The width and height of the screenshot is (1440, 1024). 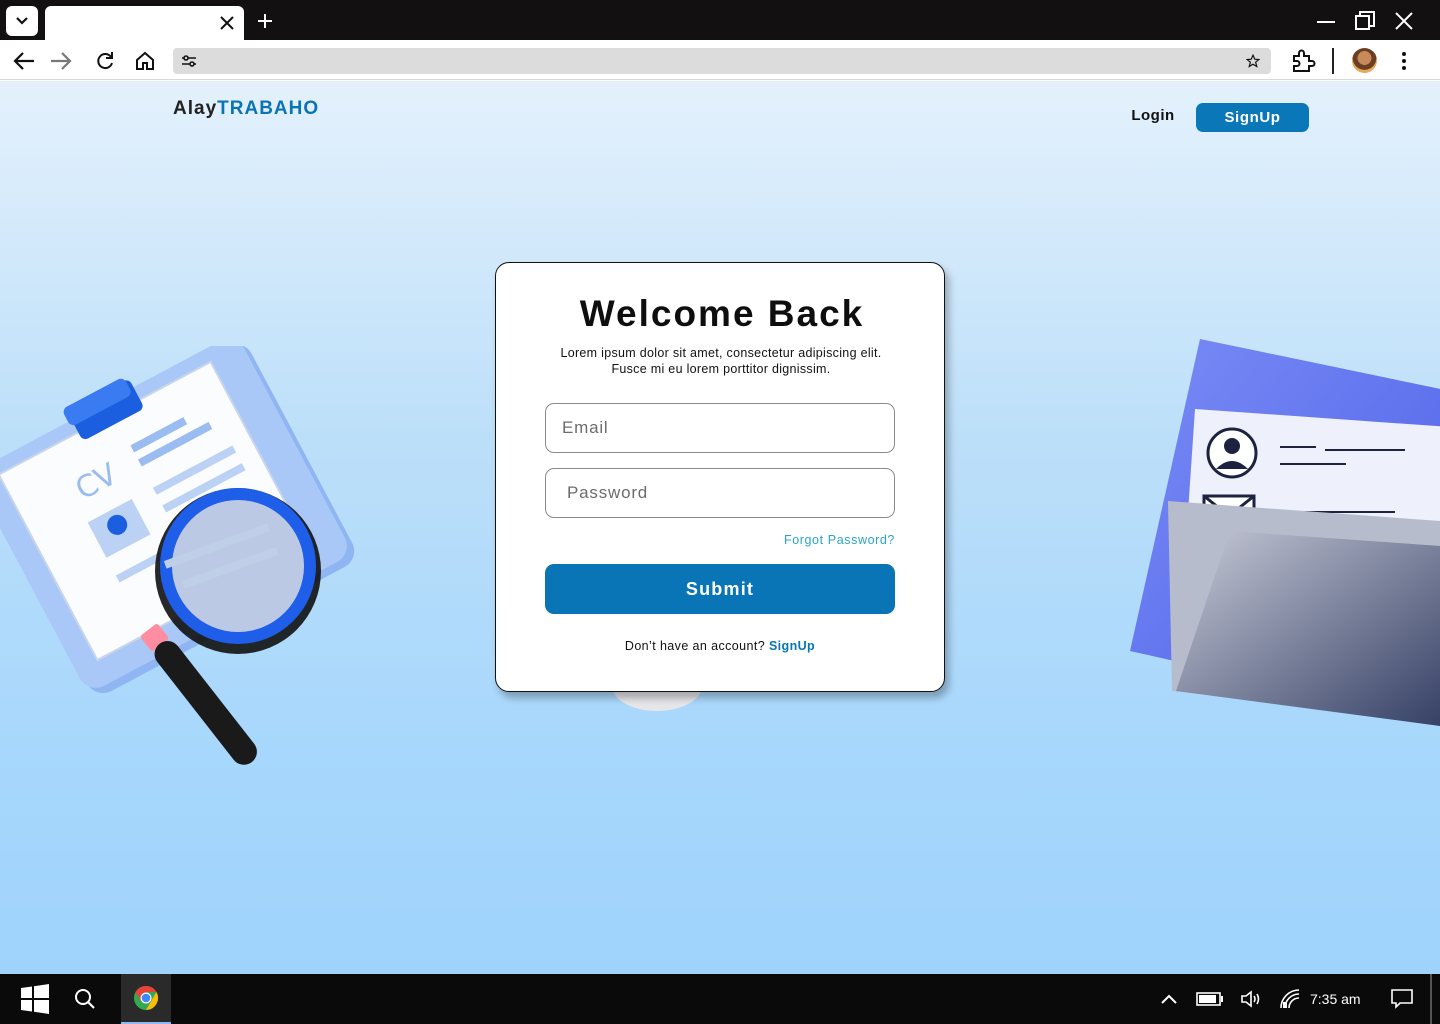 I want to click on volume-icon, so click(x=1251, y=999).